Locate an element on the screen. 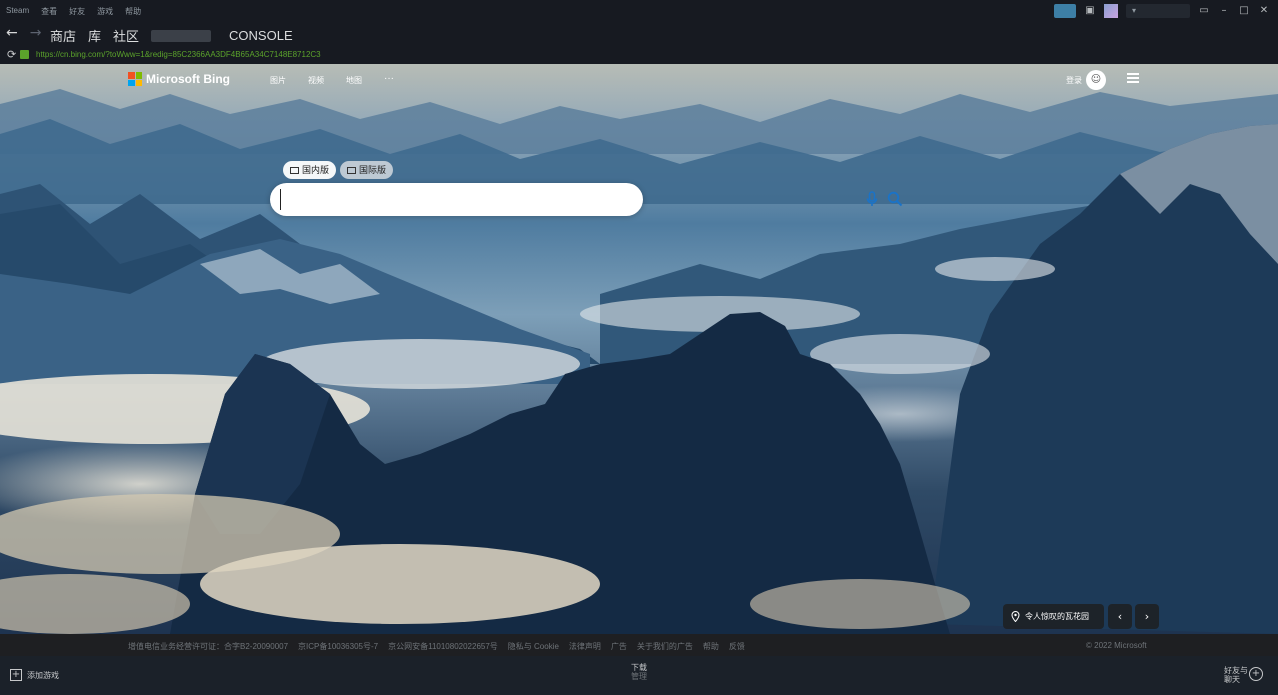  footer-icp: 京ICP备10036305号-7 is located at coordinates (338, 646).